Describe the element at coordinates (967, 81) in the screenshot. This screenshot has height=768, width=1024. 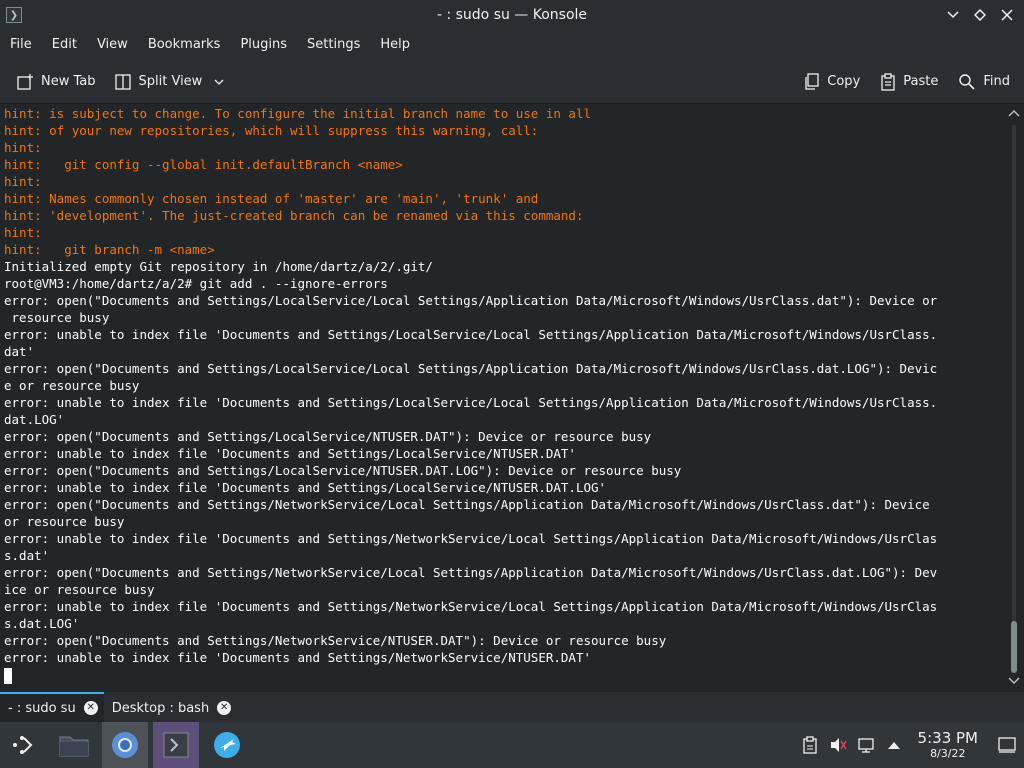
I see `search-icon` at that location.